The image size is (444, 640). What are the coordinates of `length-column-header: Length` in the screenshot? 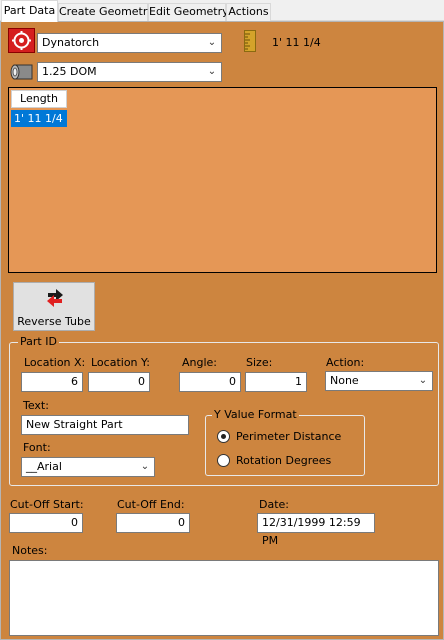 It's located at (39, 99).